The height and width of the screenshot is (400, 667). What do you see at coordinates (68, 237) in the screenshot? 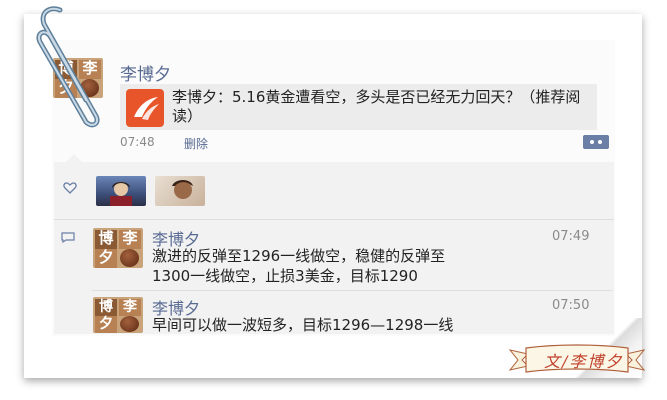
I see `comment-bubble-icon` at bounding box center [68, 237].